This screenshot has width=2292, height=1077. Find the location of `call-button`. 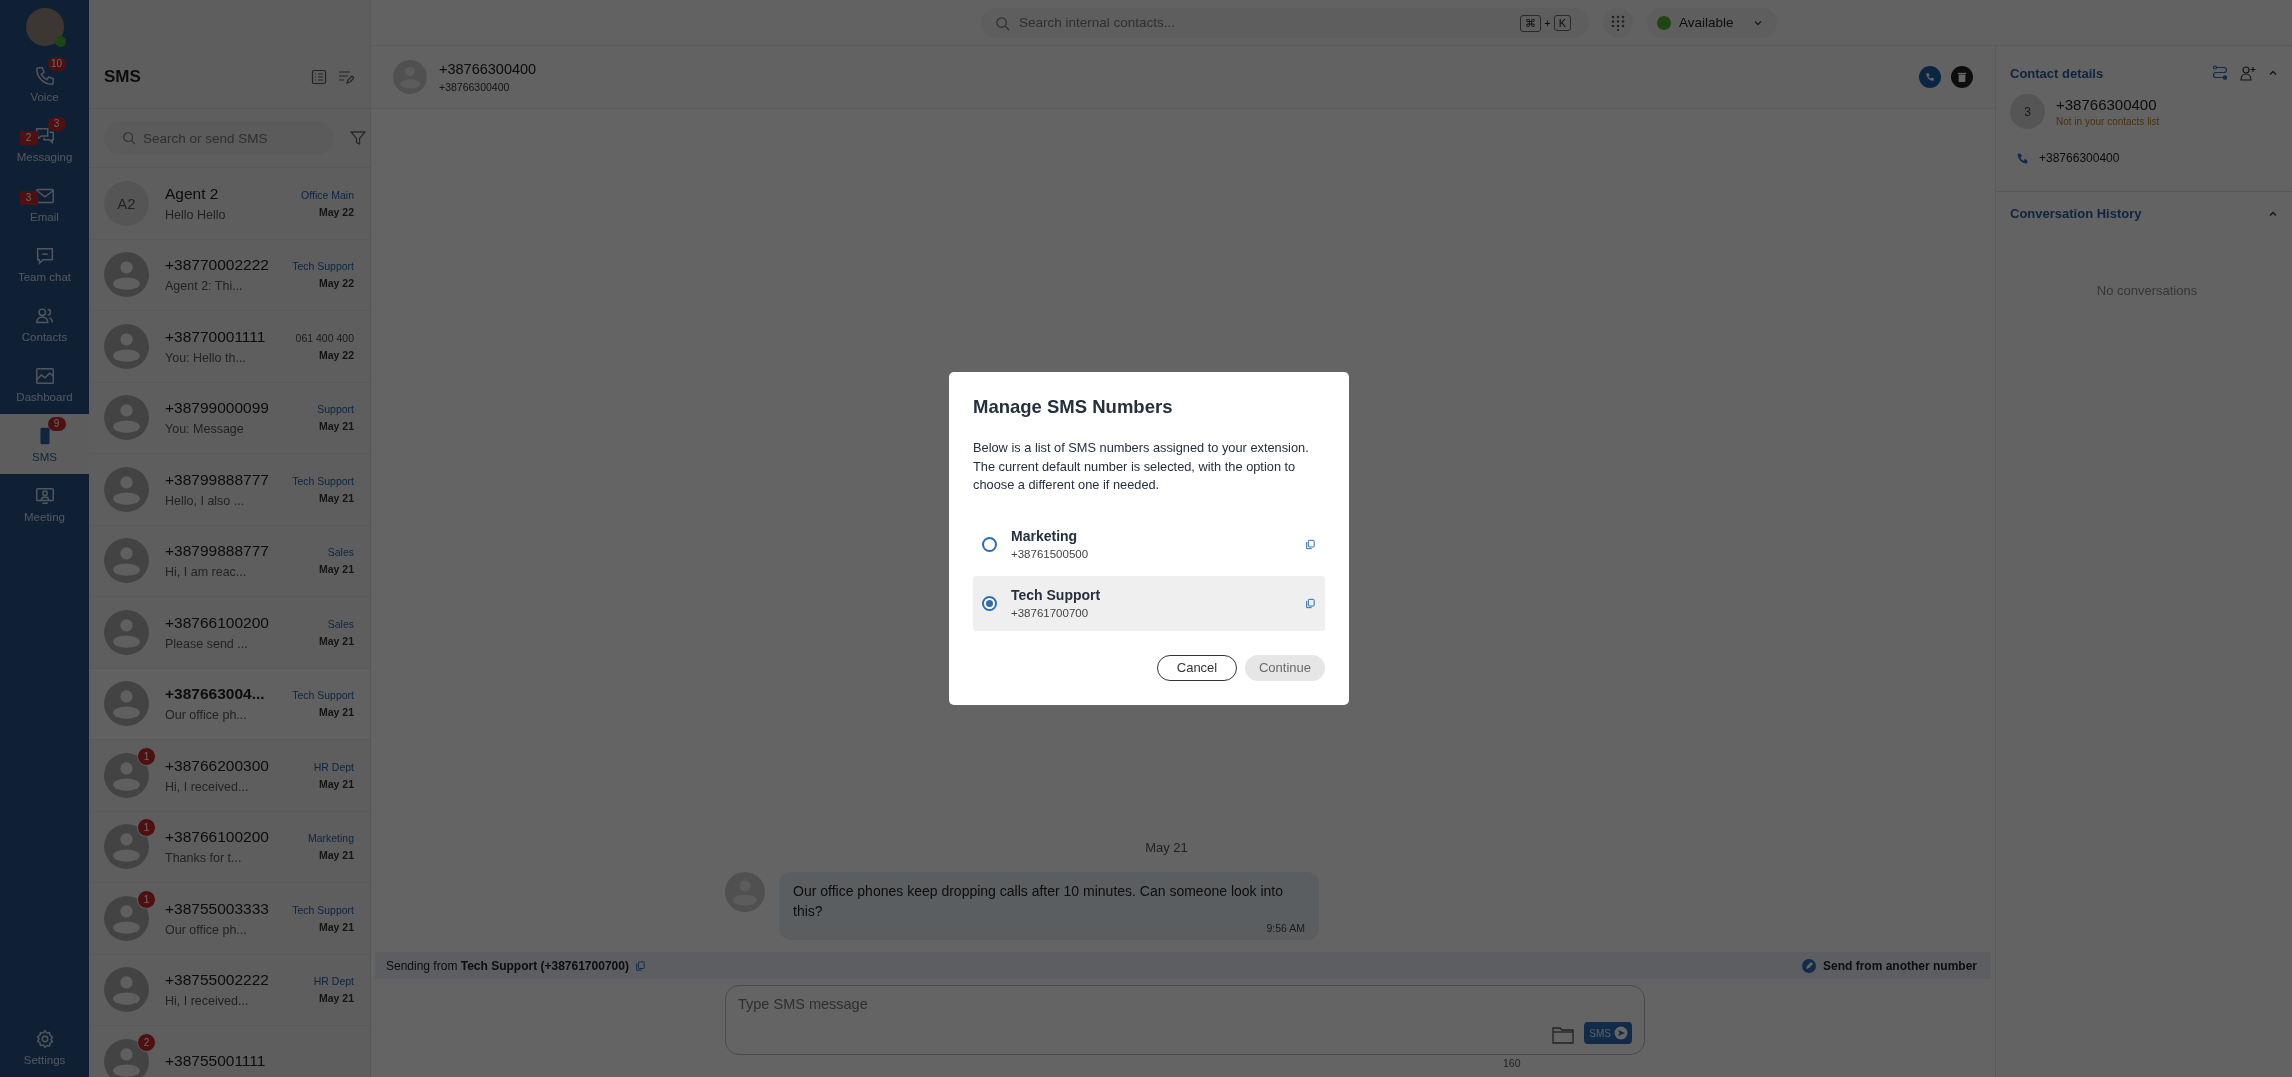

call-button is located at coordinates (1930, 77).